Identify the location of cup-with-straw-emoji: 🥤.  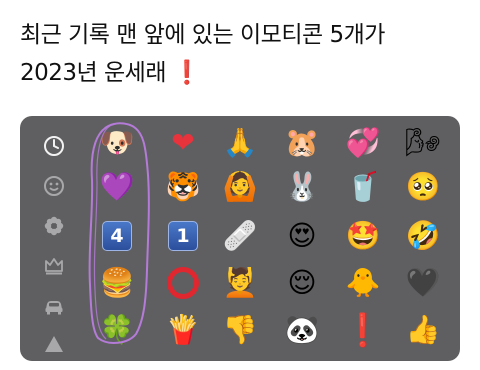
(363, 187).